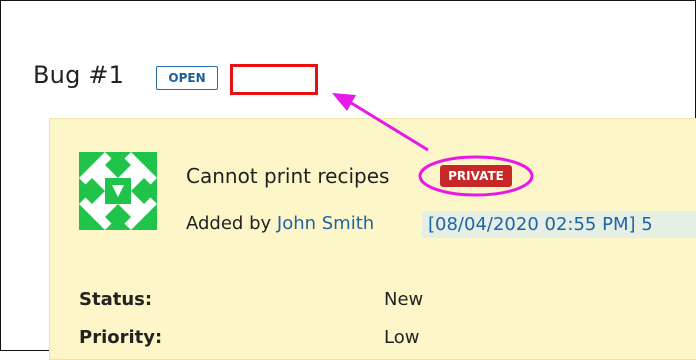  What do you see at coordinates (476, 176) in the screenshot?
I see `annotation-circle` at bounding box center [476, 176].